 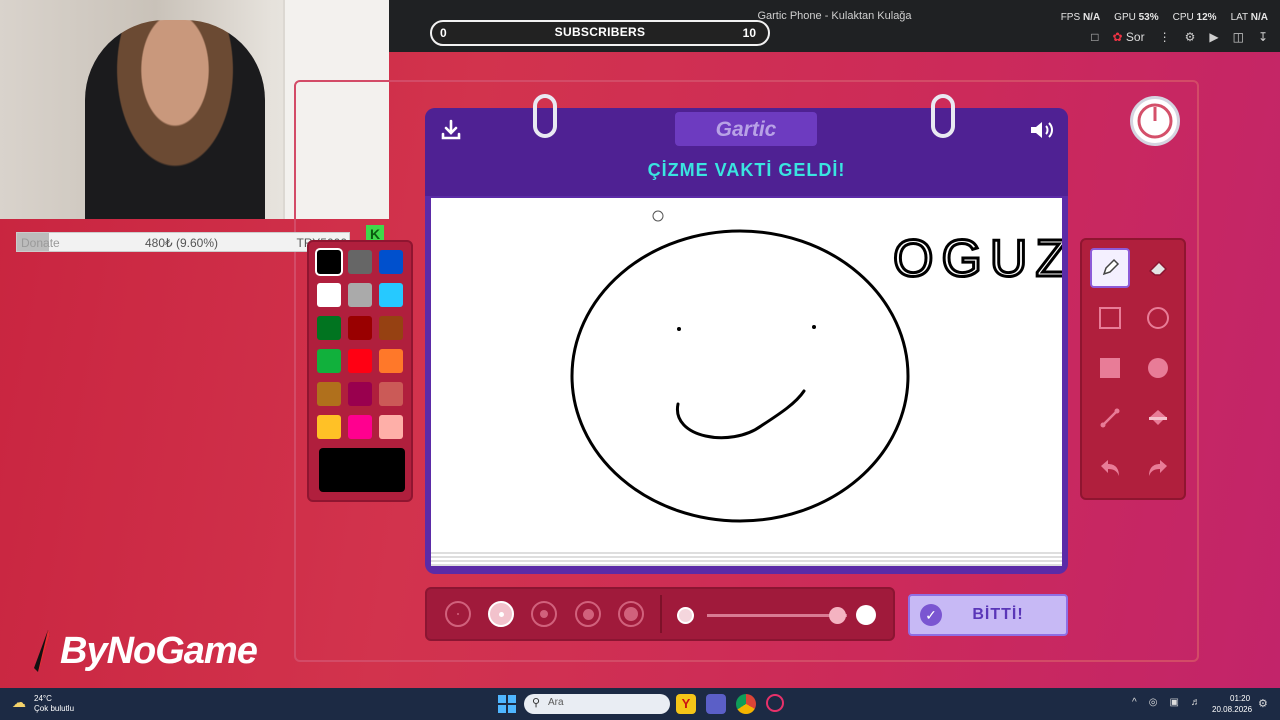 I want to click on network-icon: ▣, so click(x=1173, y=702).